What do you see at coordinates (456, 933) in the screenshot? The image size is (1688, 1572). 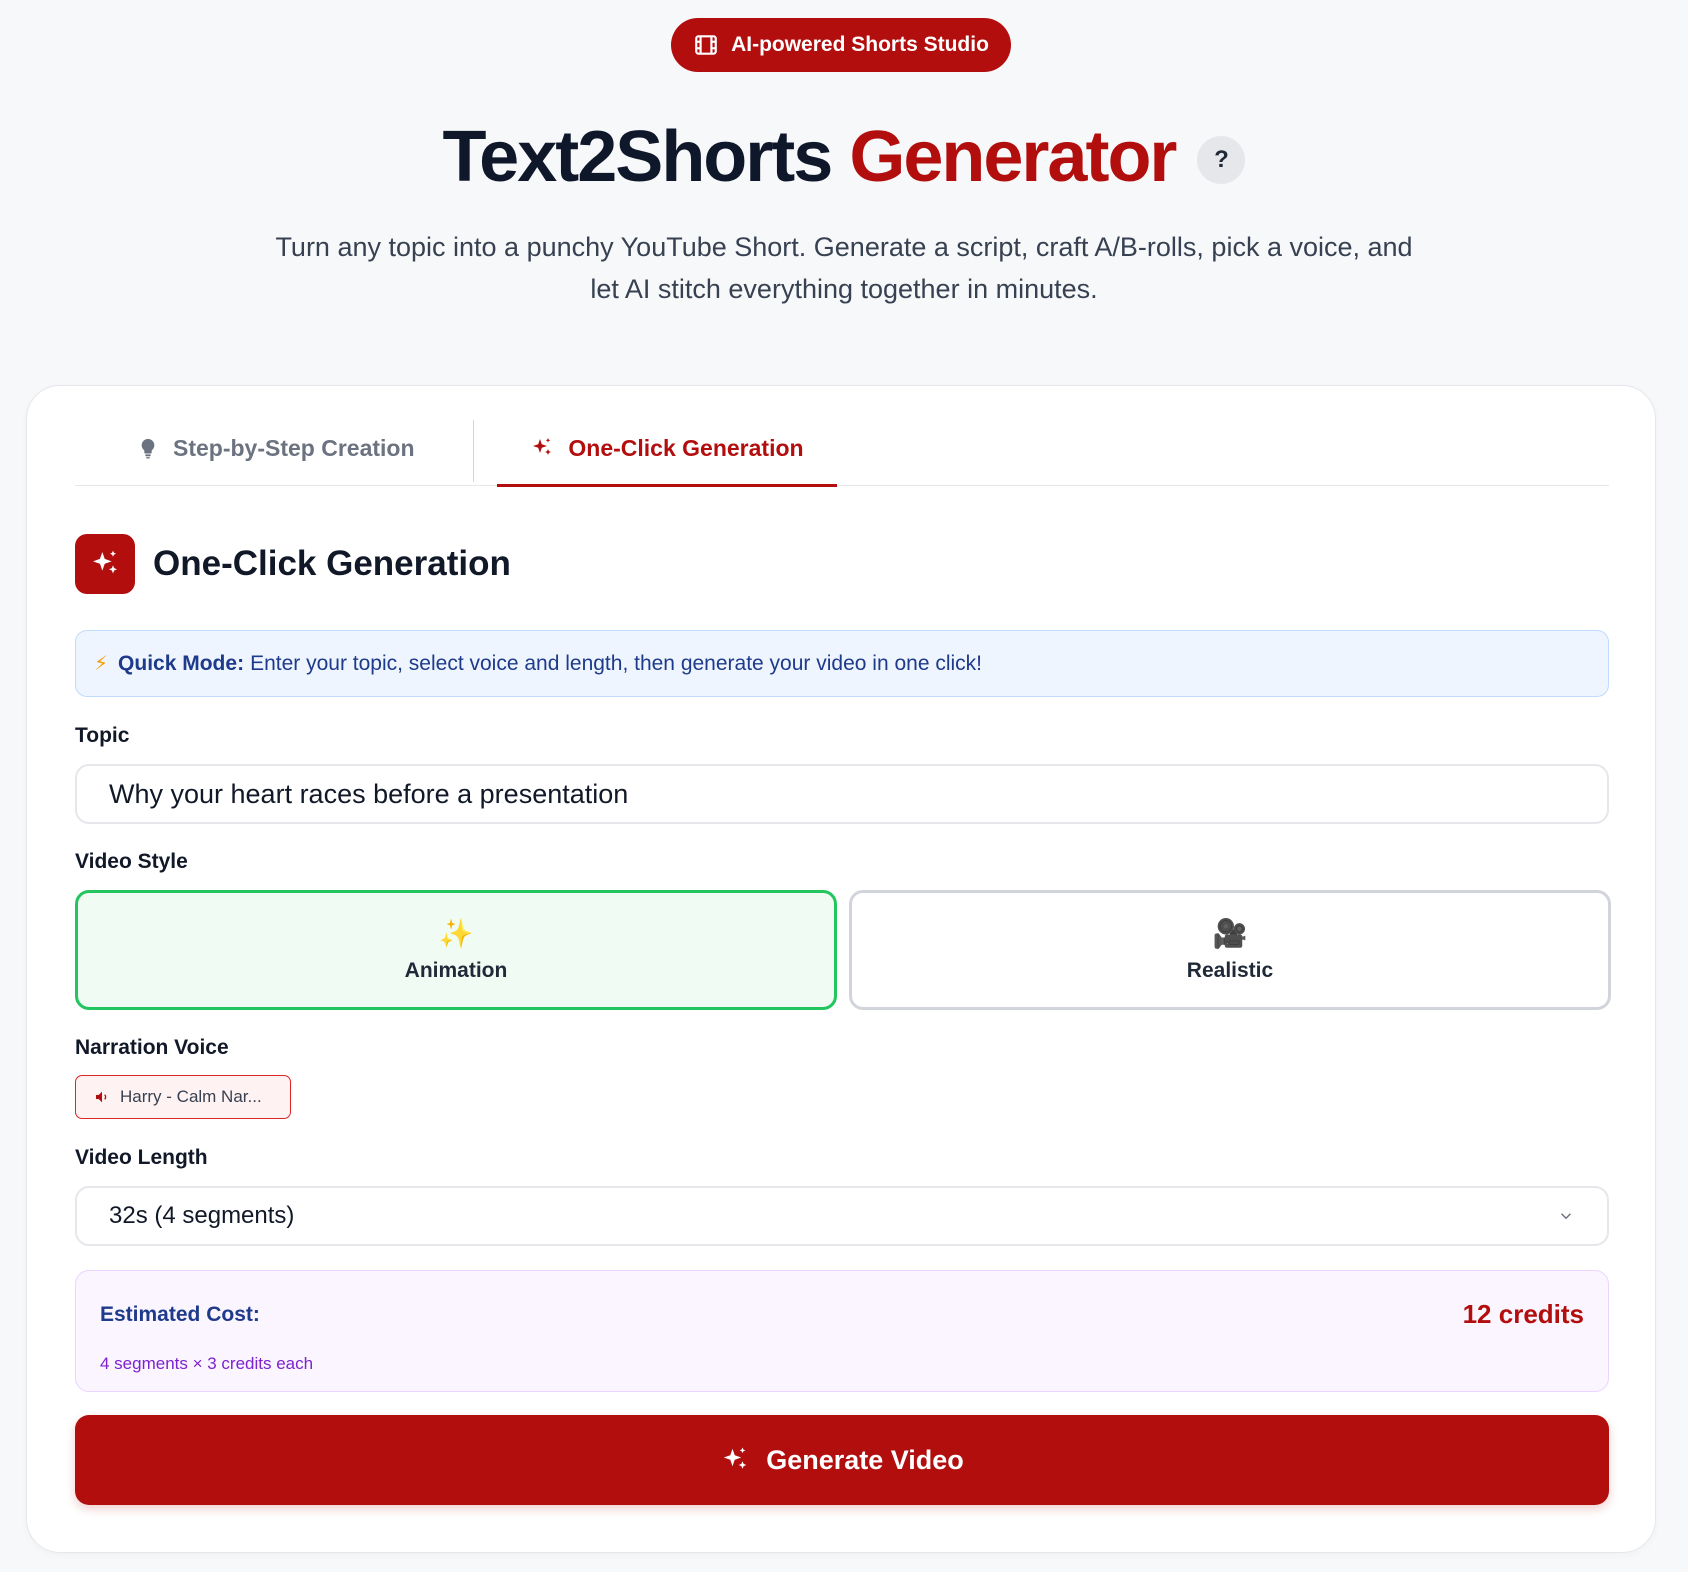 I see `sparkles-icon: ✨` at bounding box center [456, 933].